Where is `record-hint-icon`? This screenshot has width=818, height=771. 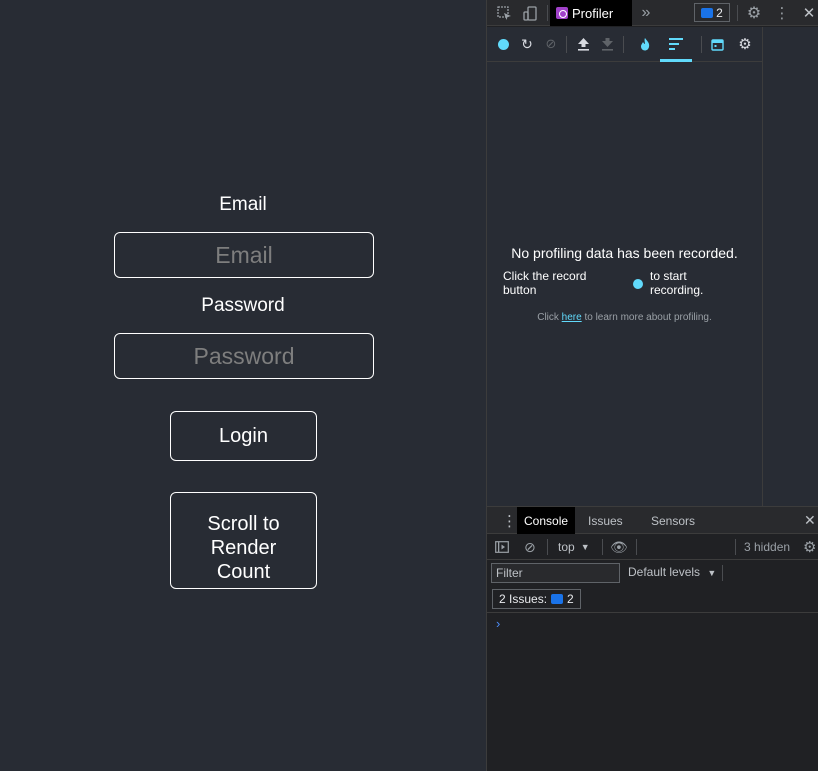 record-hint-icon is located at coordinates (638, 284).